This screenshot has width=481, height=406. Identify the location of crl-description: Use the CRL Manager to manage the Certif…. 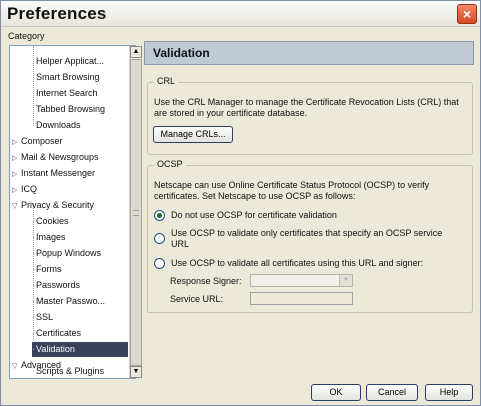
(306, 107).